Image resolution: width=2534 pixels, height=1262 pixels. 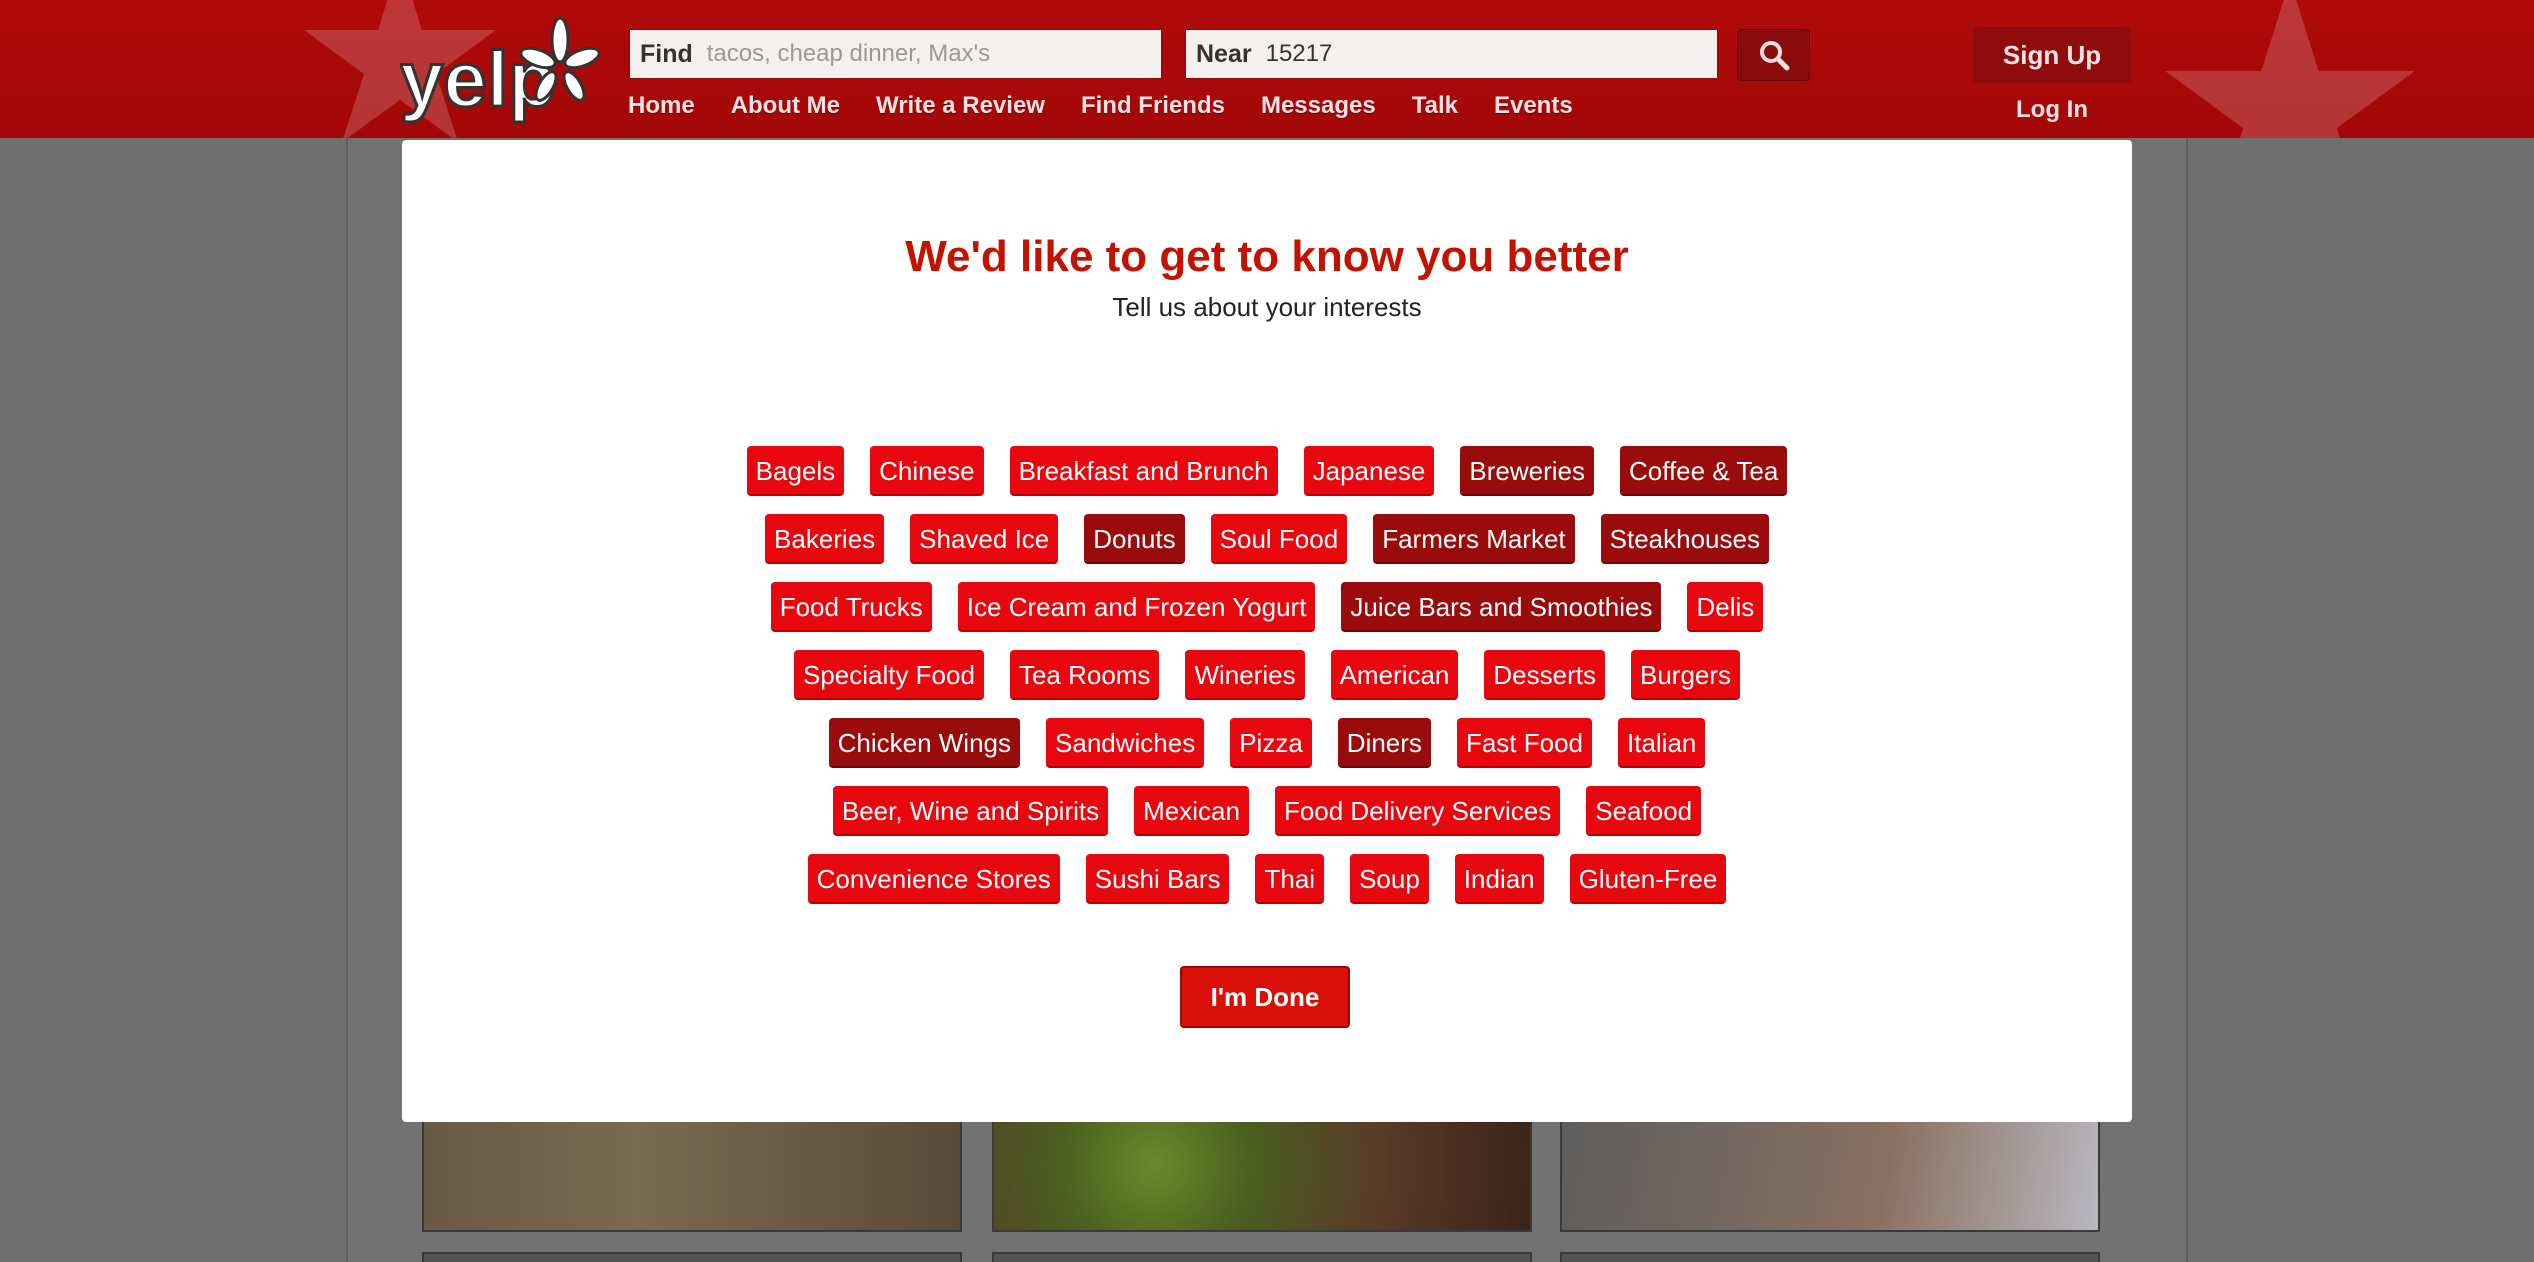 I want to click on interest-tag: Juice Bars and Smoothies, so click(x=1501, y=607).